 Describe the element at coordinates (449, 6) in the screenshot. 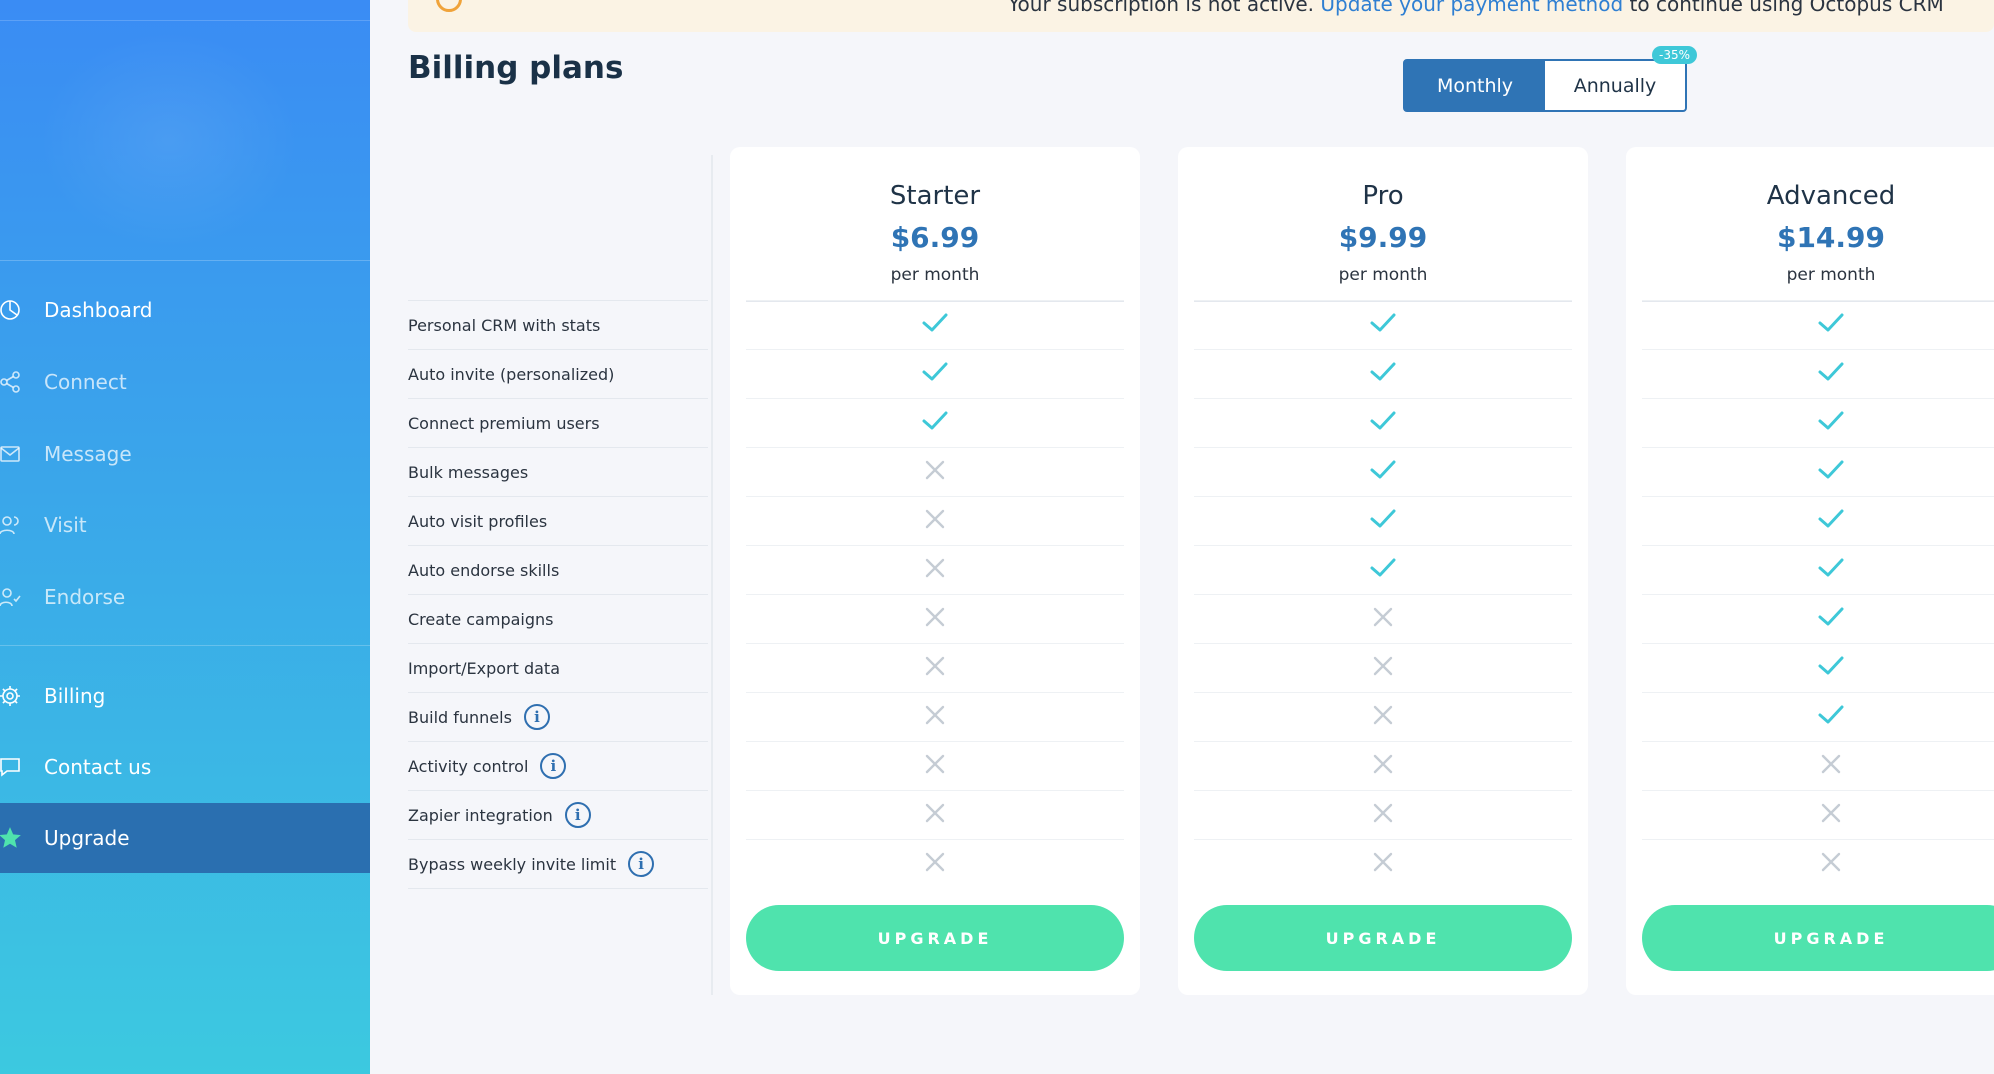

I see `warning-icon` at that location.